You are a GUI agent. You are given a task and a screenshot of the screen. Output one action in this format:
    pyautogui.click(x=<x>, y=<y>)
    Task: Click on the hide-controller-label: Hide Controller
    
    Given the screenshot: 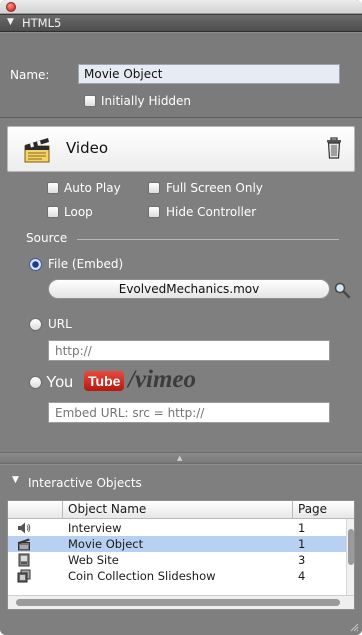 What is the action you would take?
    pyautogui.click(x=211, y=212)
    